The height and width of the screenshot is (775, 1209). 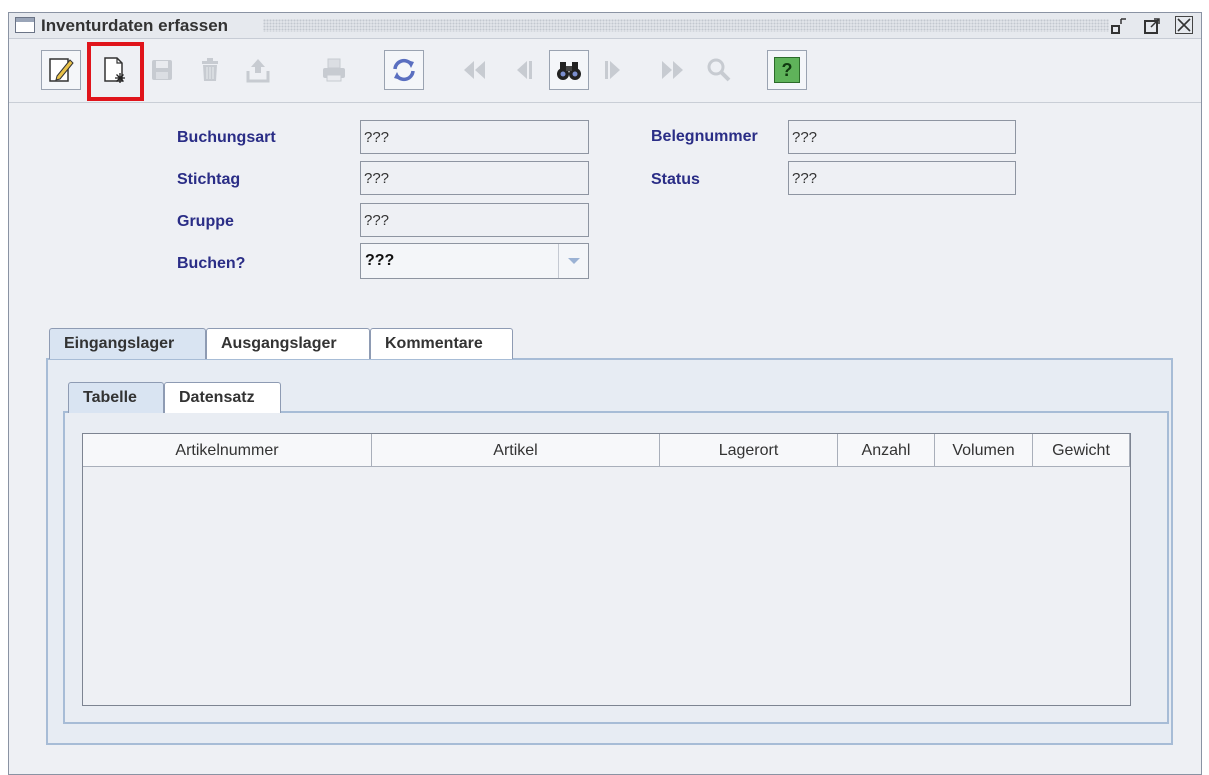 What do you see at coordinates (227, 450) in the screenshot?
I see `column-header-artikelnummer: Artikelnummer` at bounding box center [227, 450].